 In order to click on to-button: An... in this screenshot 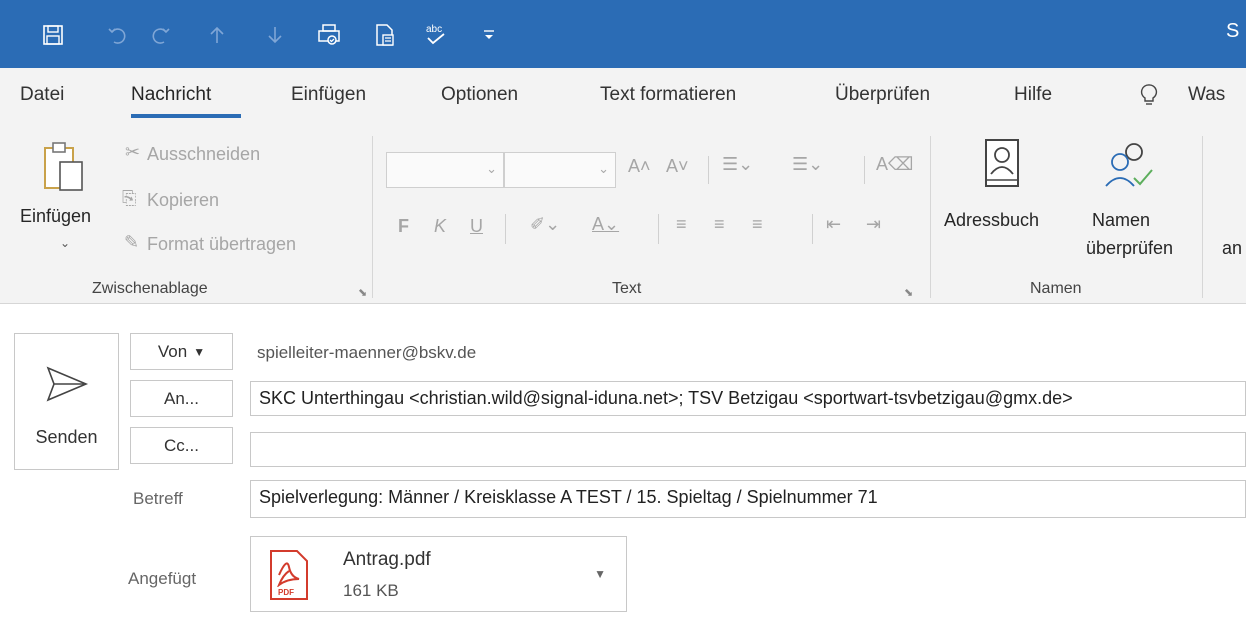, I will do `click(181, 398)`.